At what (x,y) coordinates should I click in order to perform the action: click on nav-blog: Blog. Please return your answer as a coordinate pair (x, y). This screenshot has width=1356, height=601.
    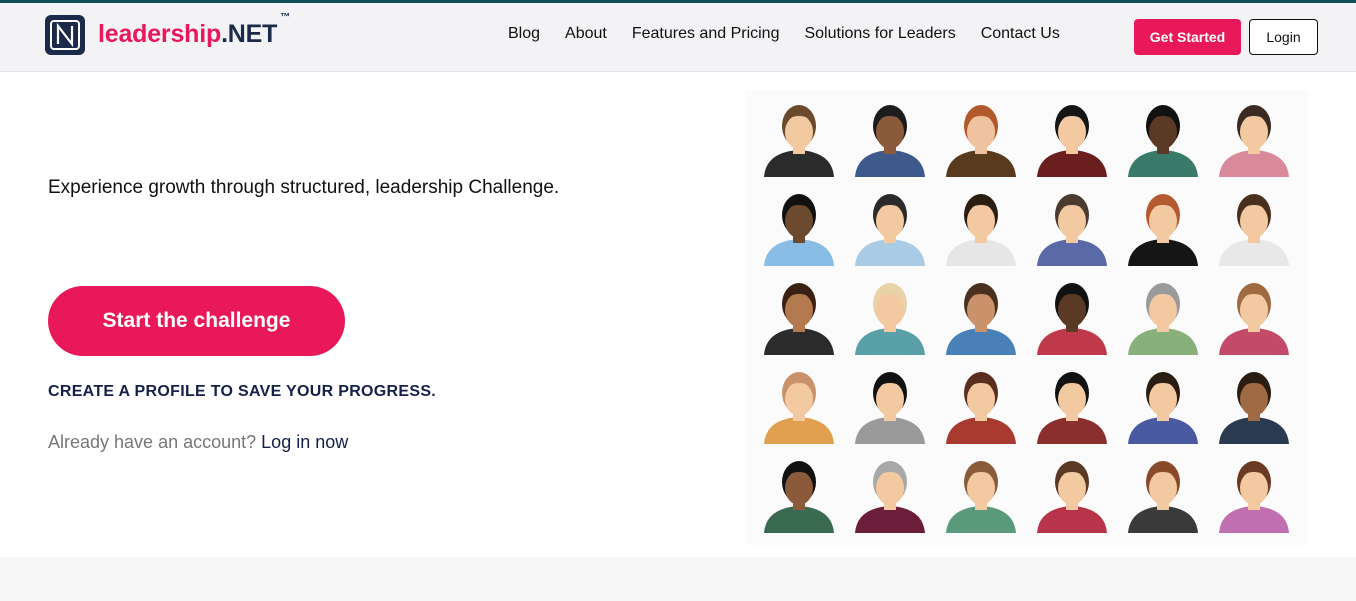
    Looking at the image, I should click on (524, 34).